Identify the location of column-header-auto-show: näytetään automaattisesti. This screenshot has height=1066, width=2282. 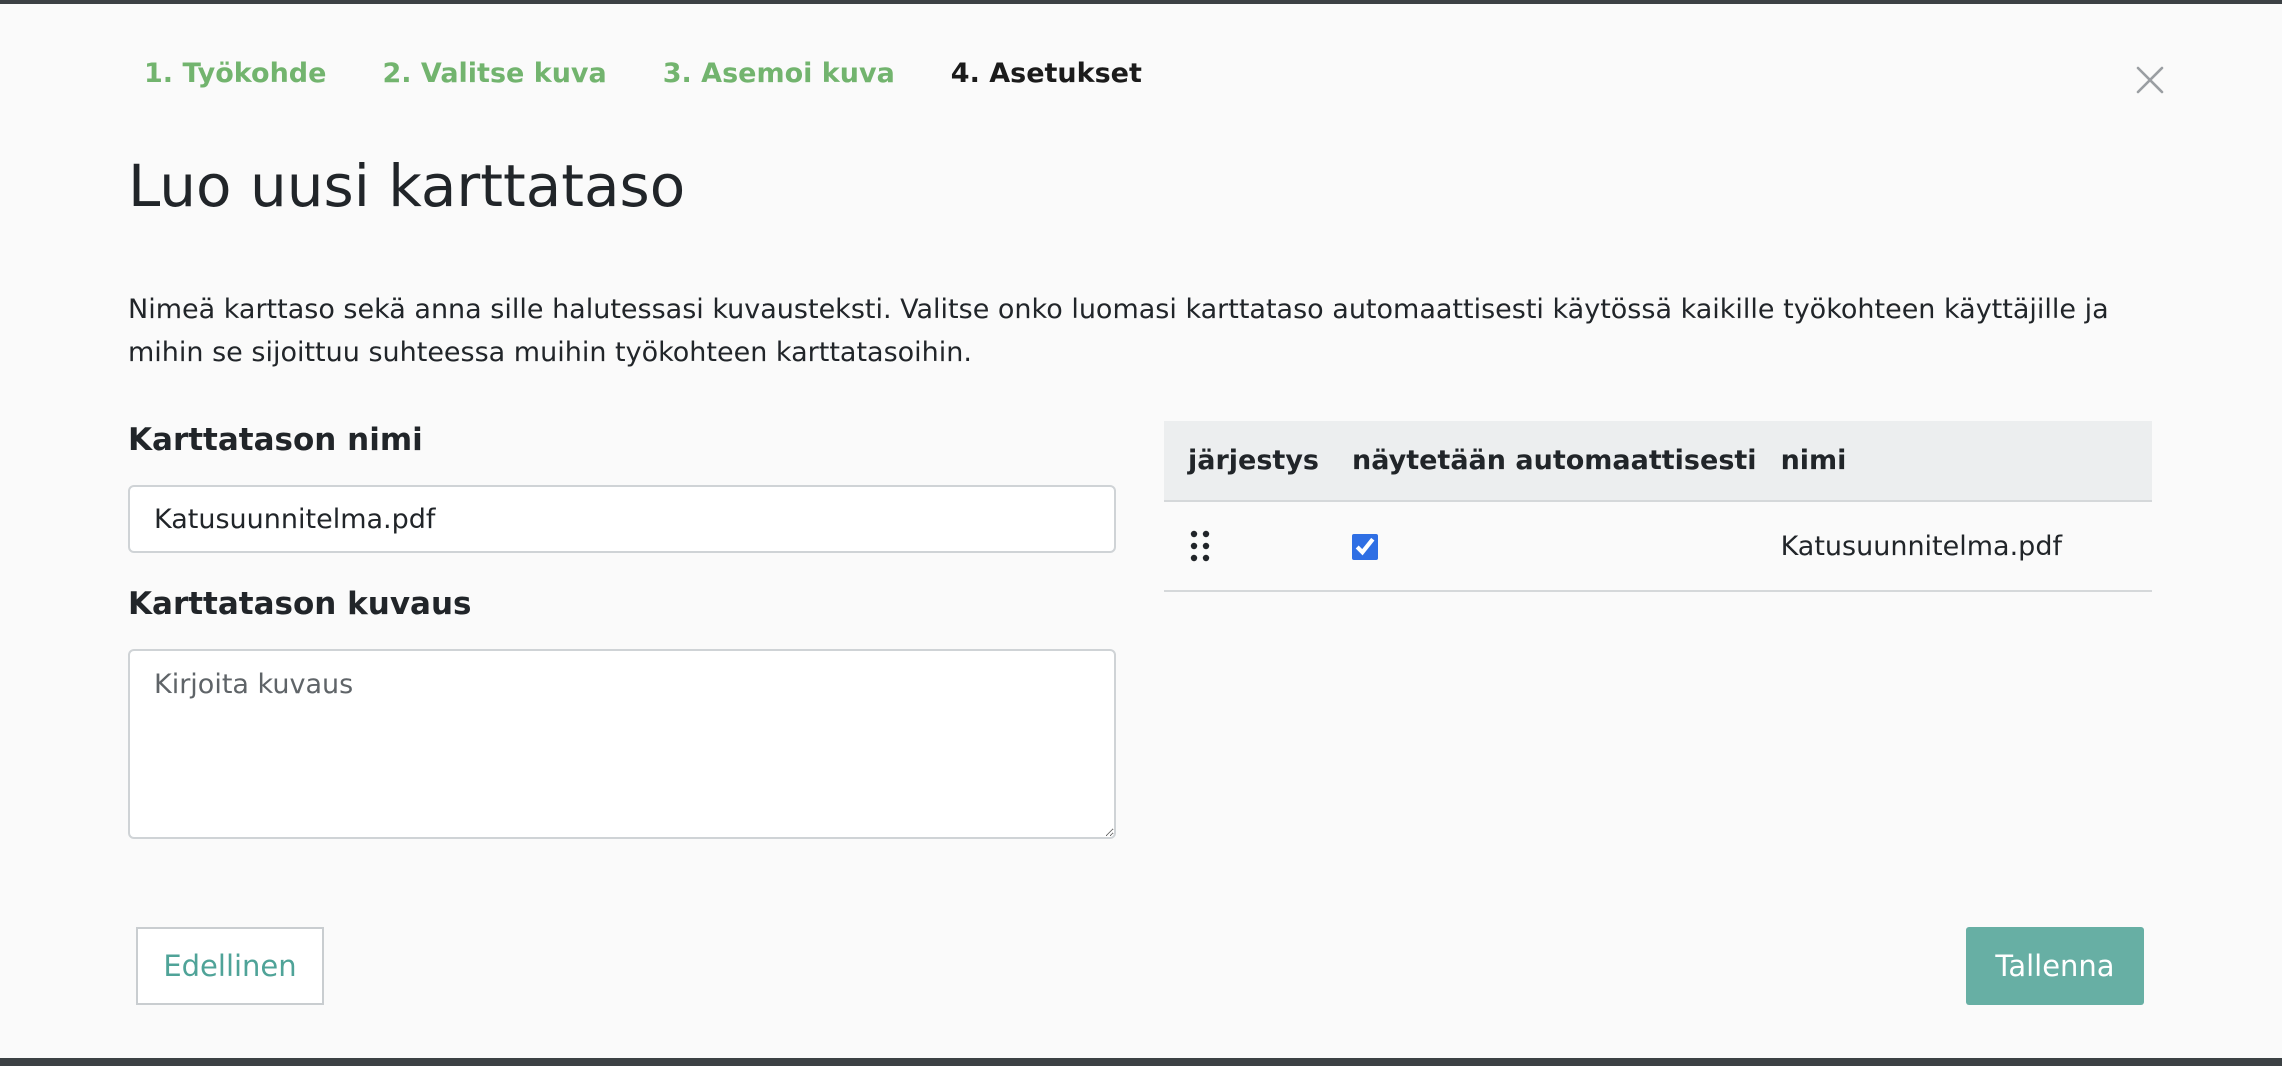
(1542, 461).